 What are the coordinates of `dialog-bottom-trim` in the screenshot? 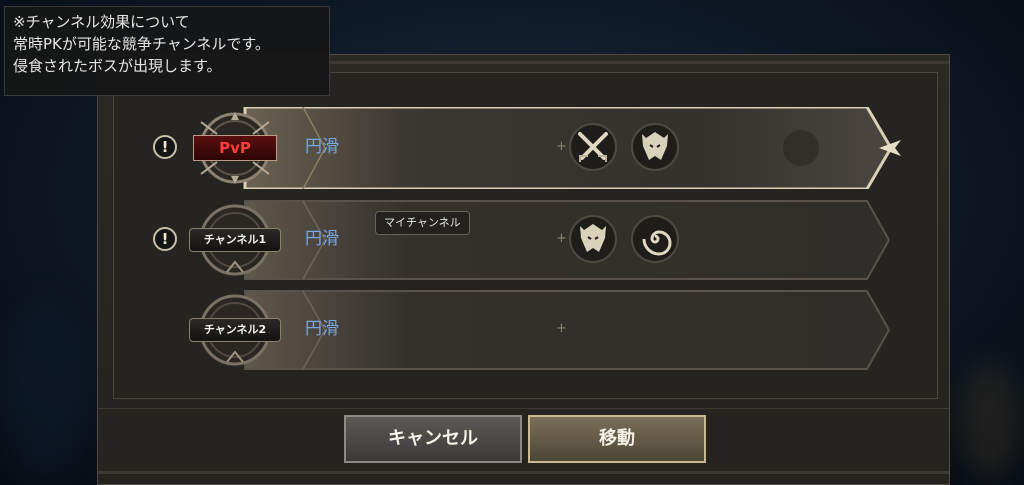 It's located at (523, 472).